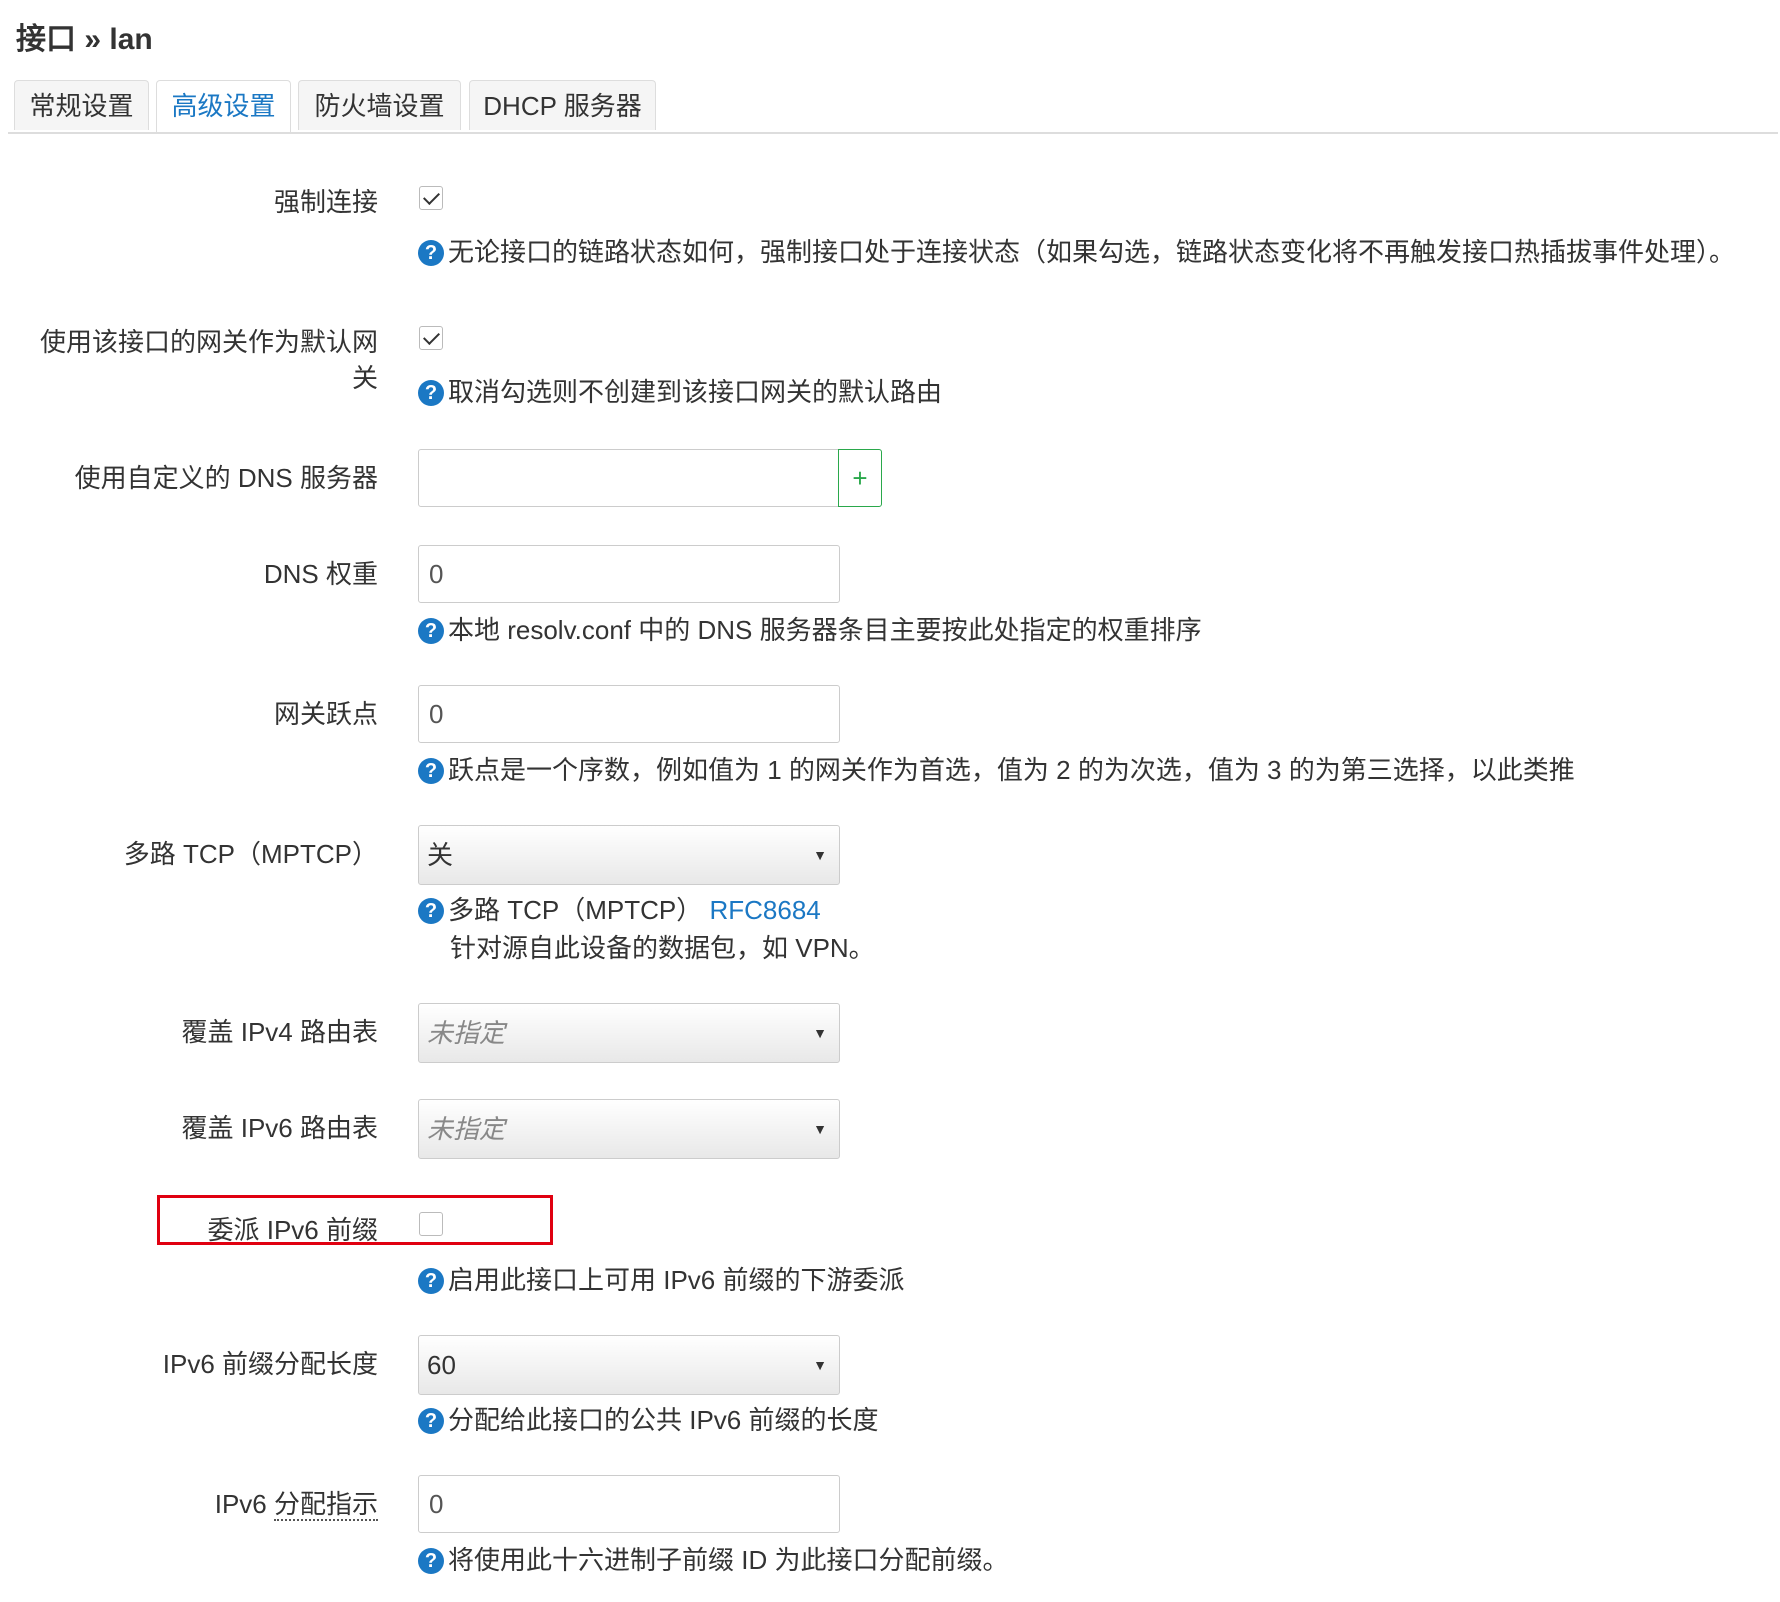 The width and height of the screenshot is (1780, 1602). I want to click on tab-general-settings: 常规设置, so click(81, 105).